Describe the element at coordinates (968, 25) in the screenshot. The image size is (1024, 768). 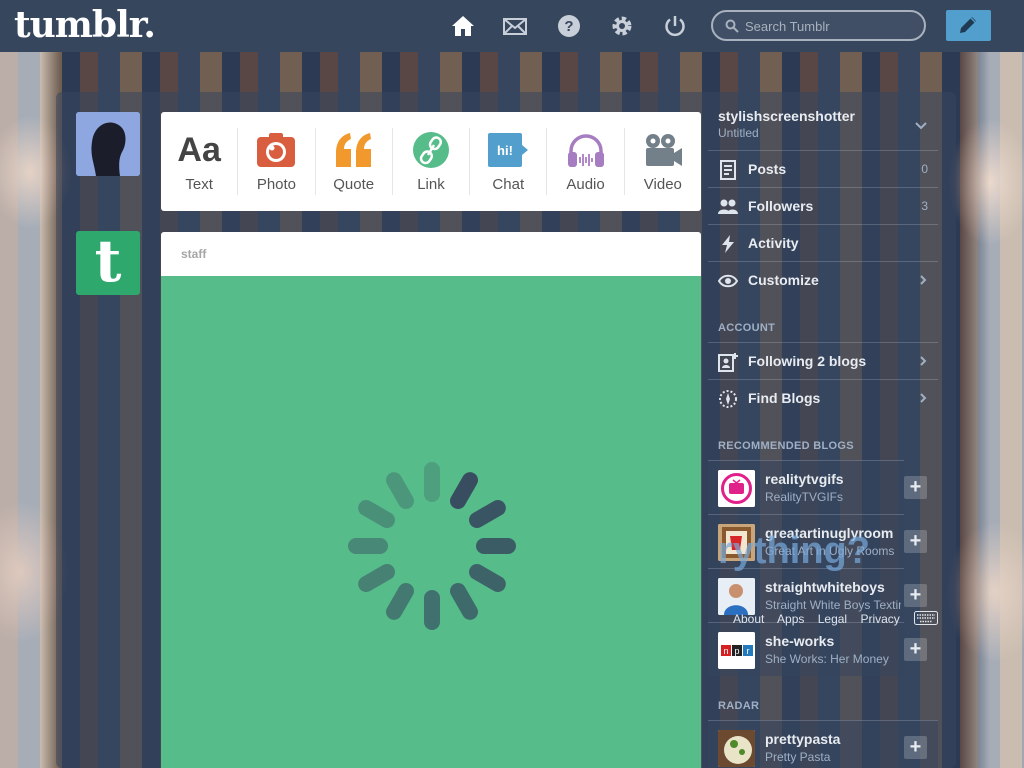
I see `compose-button` at that location.